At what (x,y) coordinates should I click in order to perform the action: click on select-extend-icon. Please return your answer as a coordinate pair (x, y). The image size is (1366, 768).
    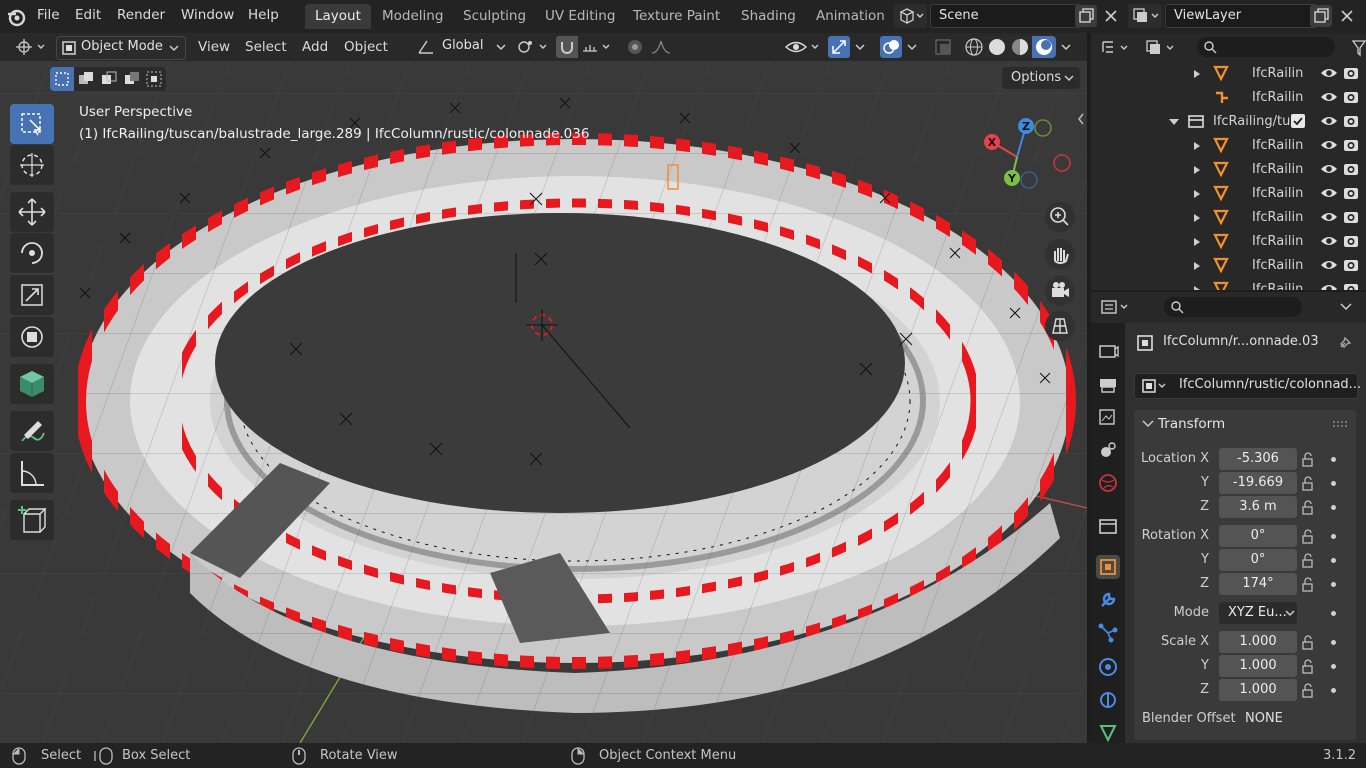
    Looking at the image, I should click on (86, 79).